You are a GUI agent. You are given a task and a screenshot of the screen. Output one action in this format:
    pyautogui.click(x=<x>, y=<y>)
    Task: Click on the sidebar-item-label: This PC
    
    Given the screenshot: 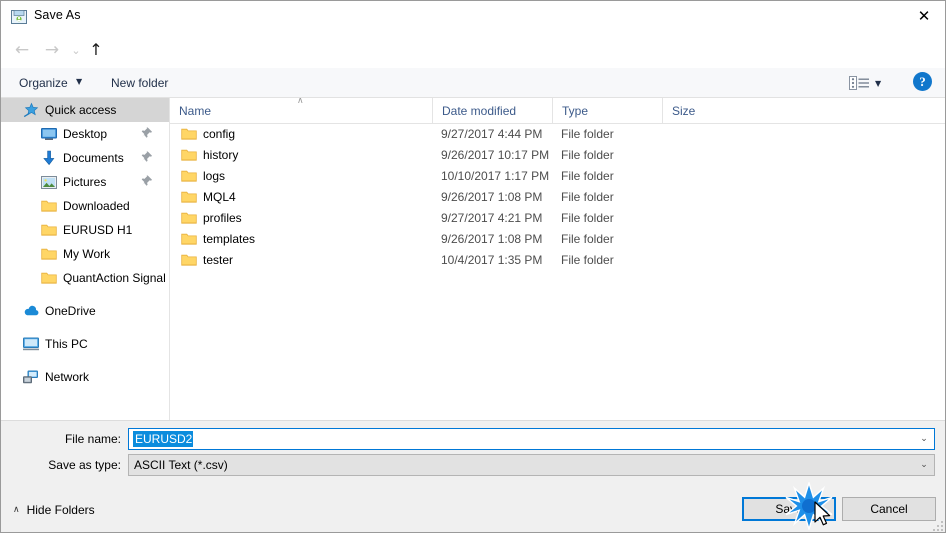 What is the action you would take?
    pyautogui.click(x=66, y=344)
    